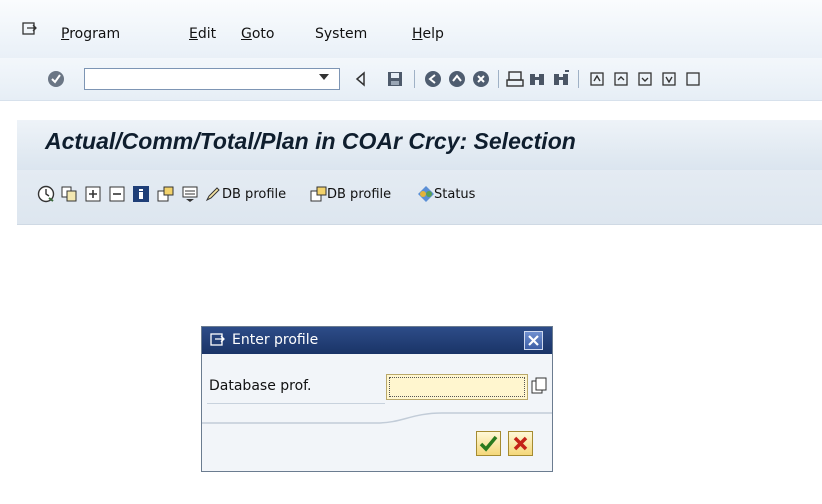 This screenshot has width=822, height=504. What do you see at coordinates (433, 79) in the screenshot?
I see `back-icon` at bounding box center [433, 79].